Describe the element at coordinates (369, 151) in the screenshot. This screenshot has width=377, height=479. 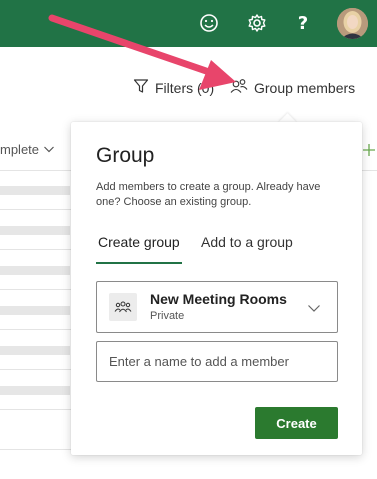
I see `add-column-icon` at that location.